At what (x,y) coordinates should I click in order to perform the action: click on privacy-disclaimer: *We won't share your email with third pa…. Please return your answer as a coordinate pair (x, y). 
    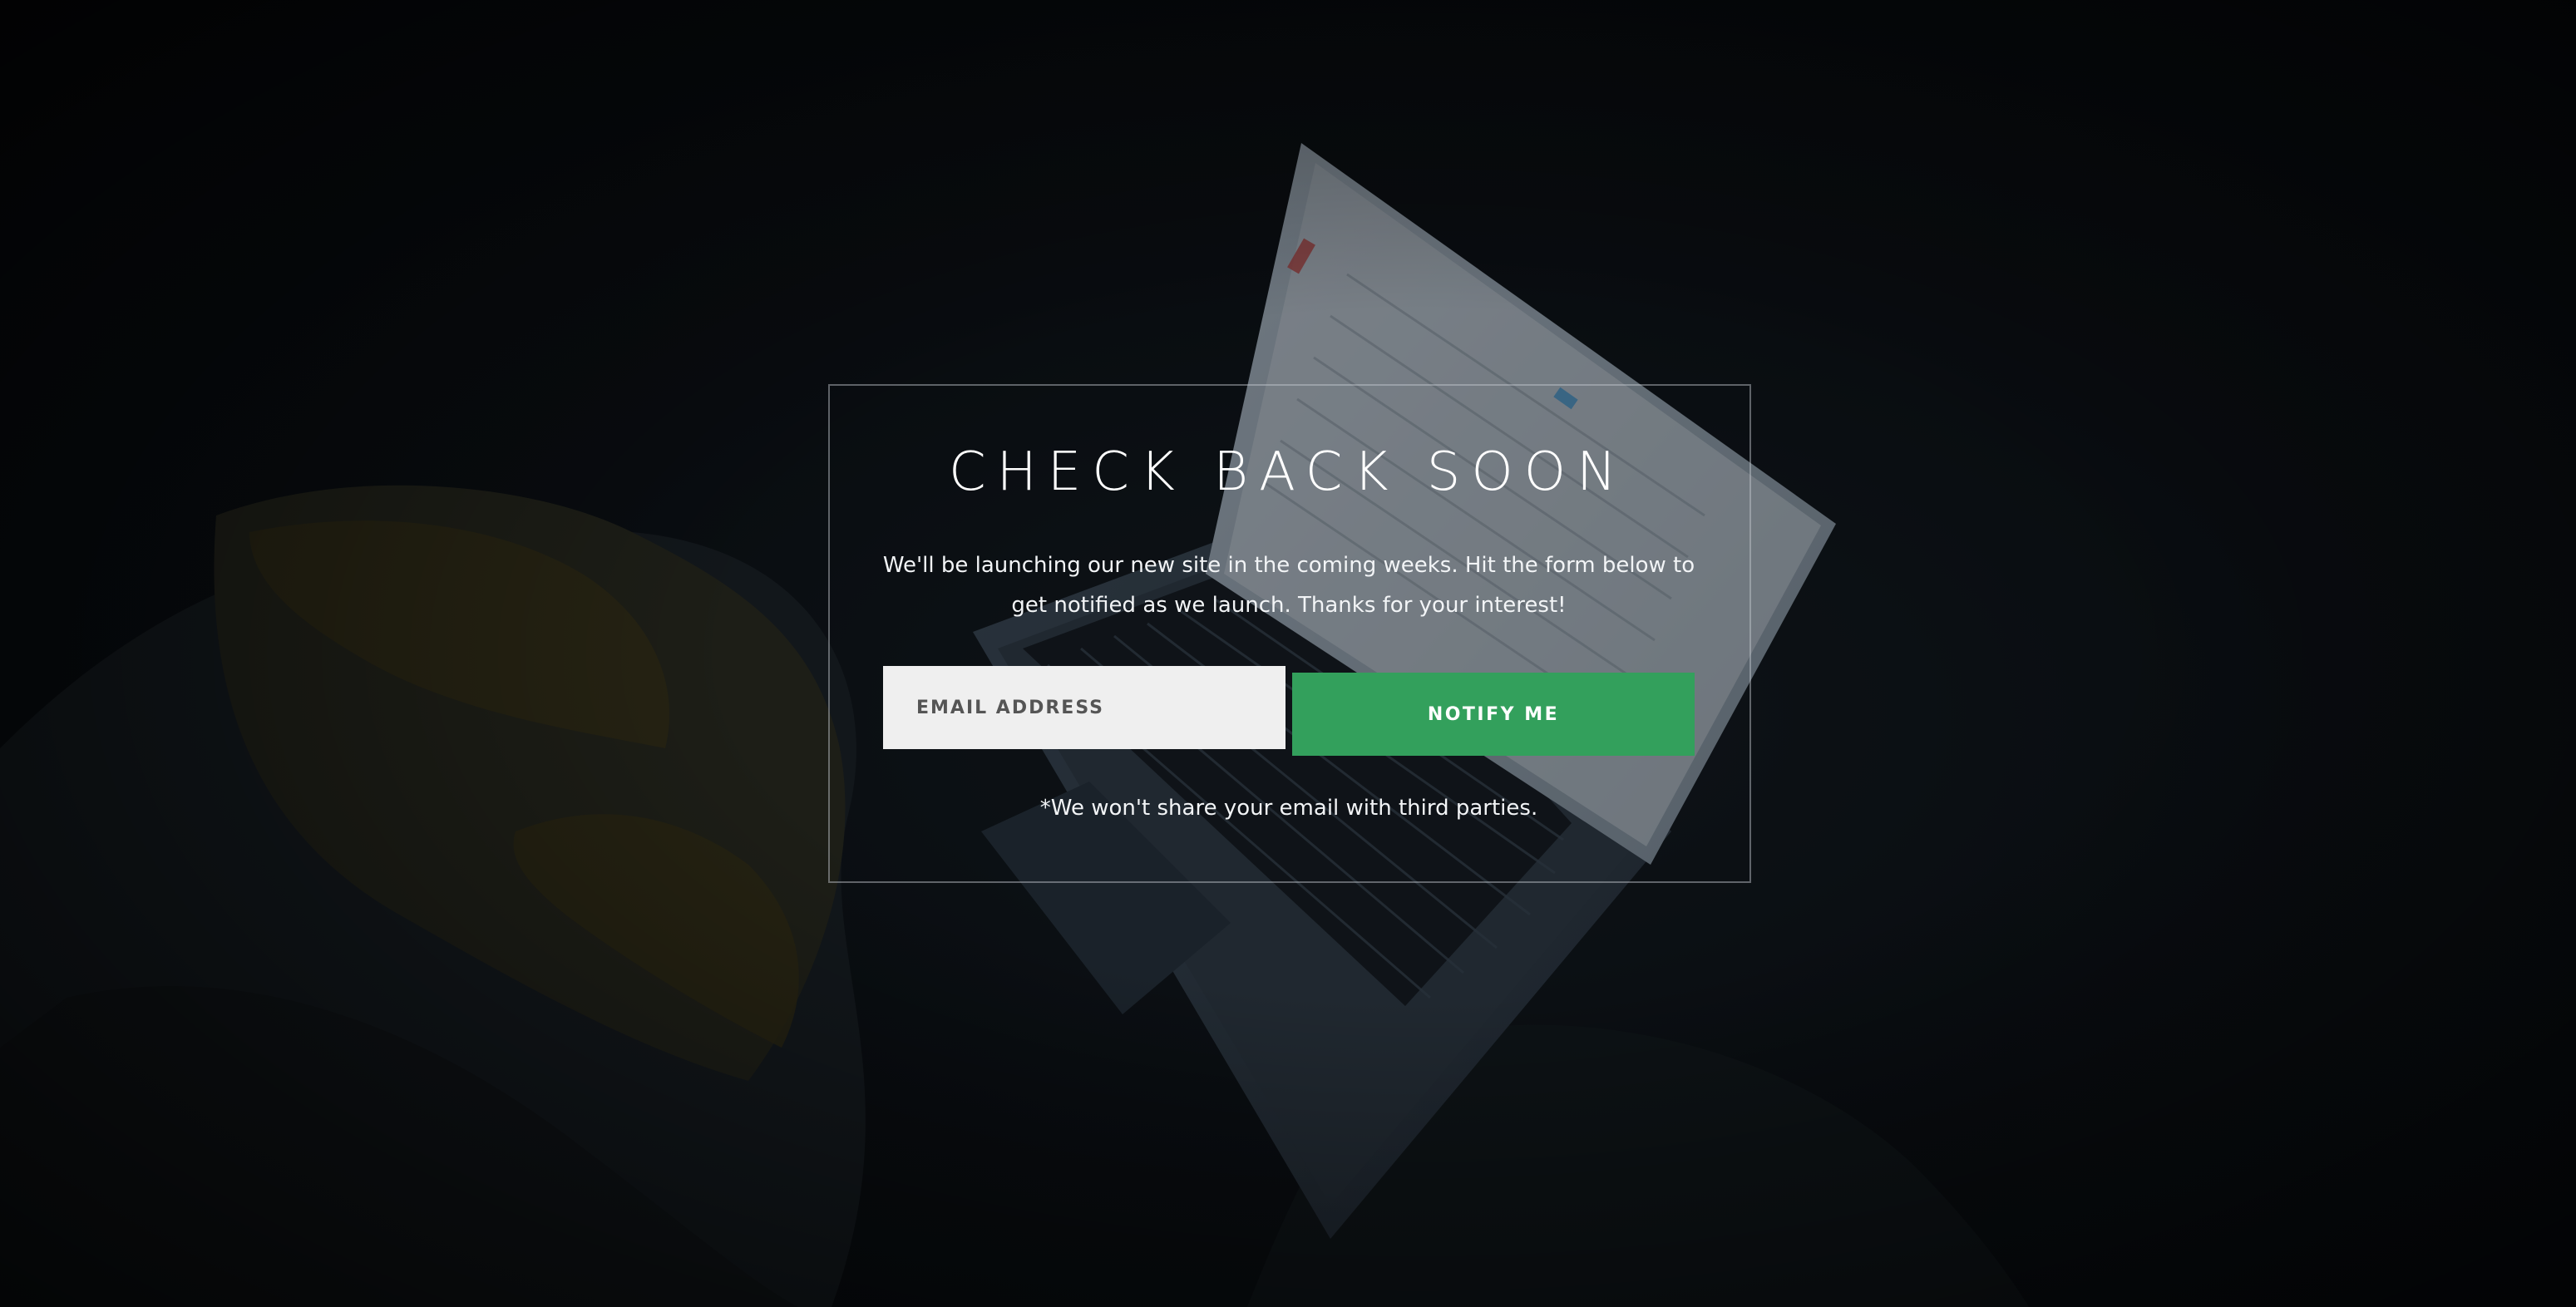
    Looking at the image, I should click on (1288, 808).